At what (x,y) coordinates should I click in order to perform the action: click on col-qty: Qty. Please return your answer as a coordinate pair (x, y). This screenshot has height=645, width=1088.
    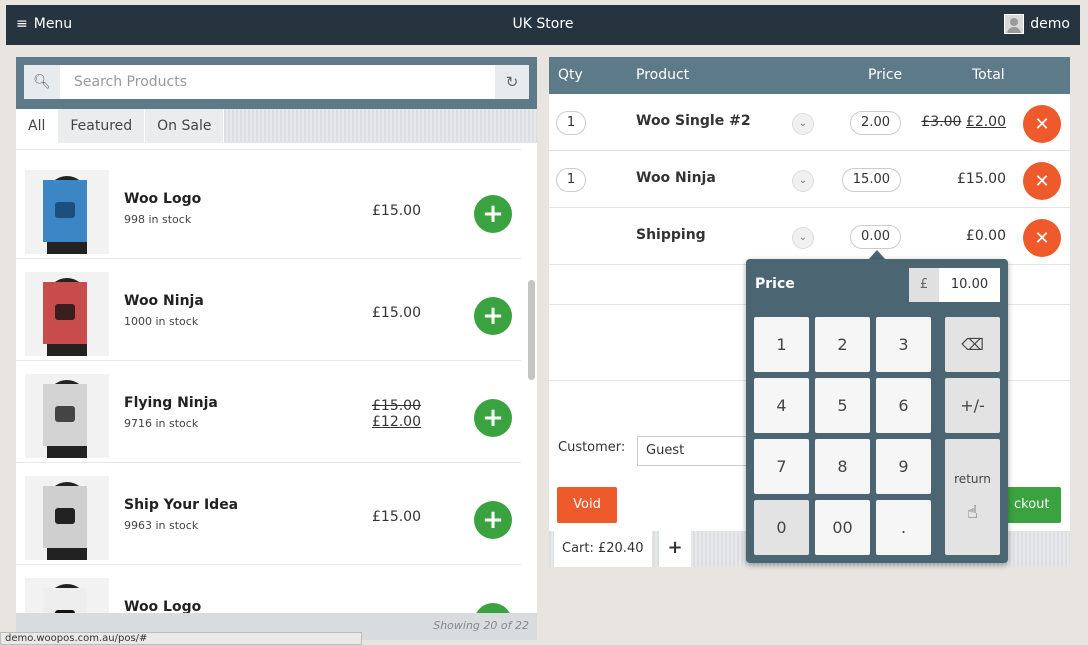
    Looking at the image, I should click on (570, 75).